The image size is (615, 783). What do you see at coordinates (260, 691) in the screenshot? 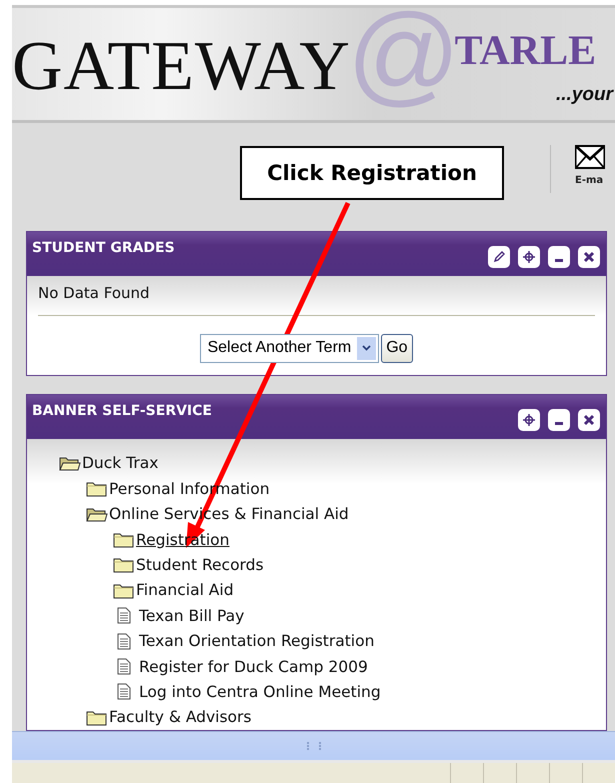
I see `tree-link: Log into Centra Online Meeting` at bounding box center [260, 691].